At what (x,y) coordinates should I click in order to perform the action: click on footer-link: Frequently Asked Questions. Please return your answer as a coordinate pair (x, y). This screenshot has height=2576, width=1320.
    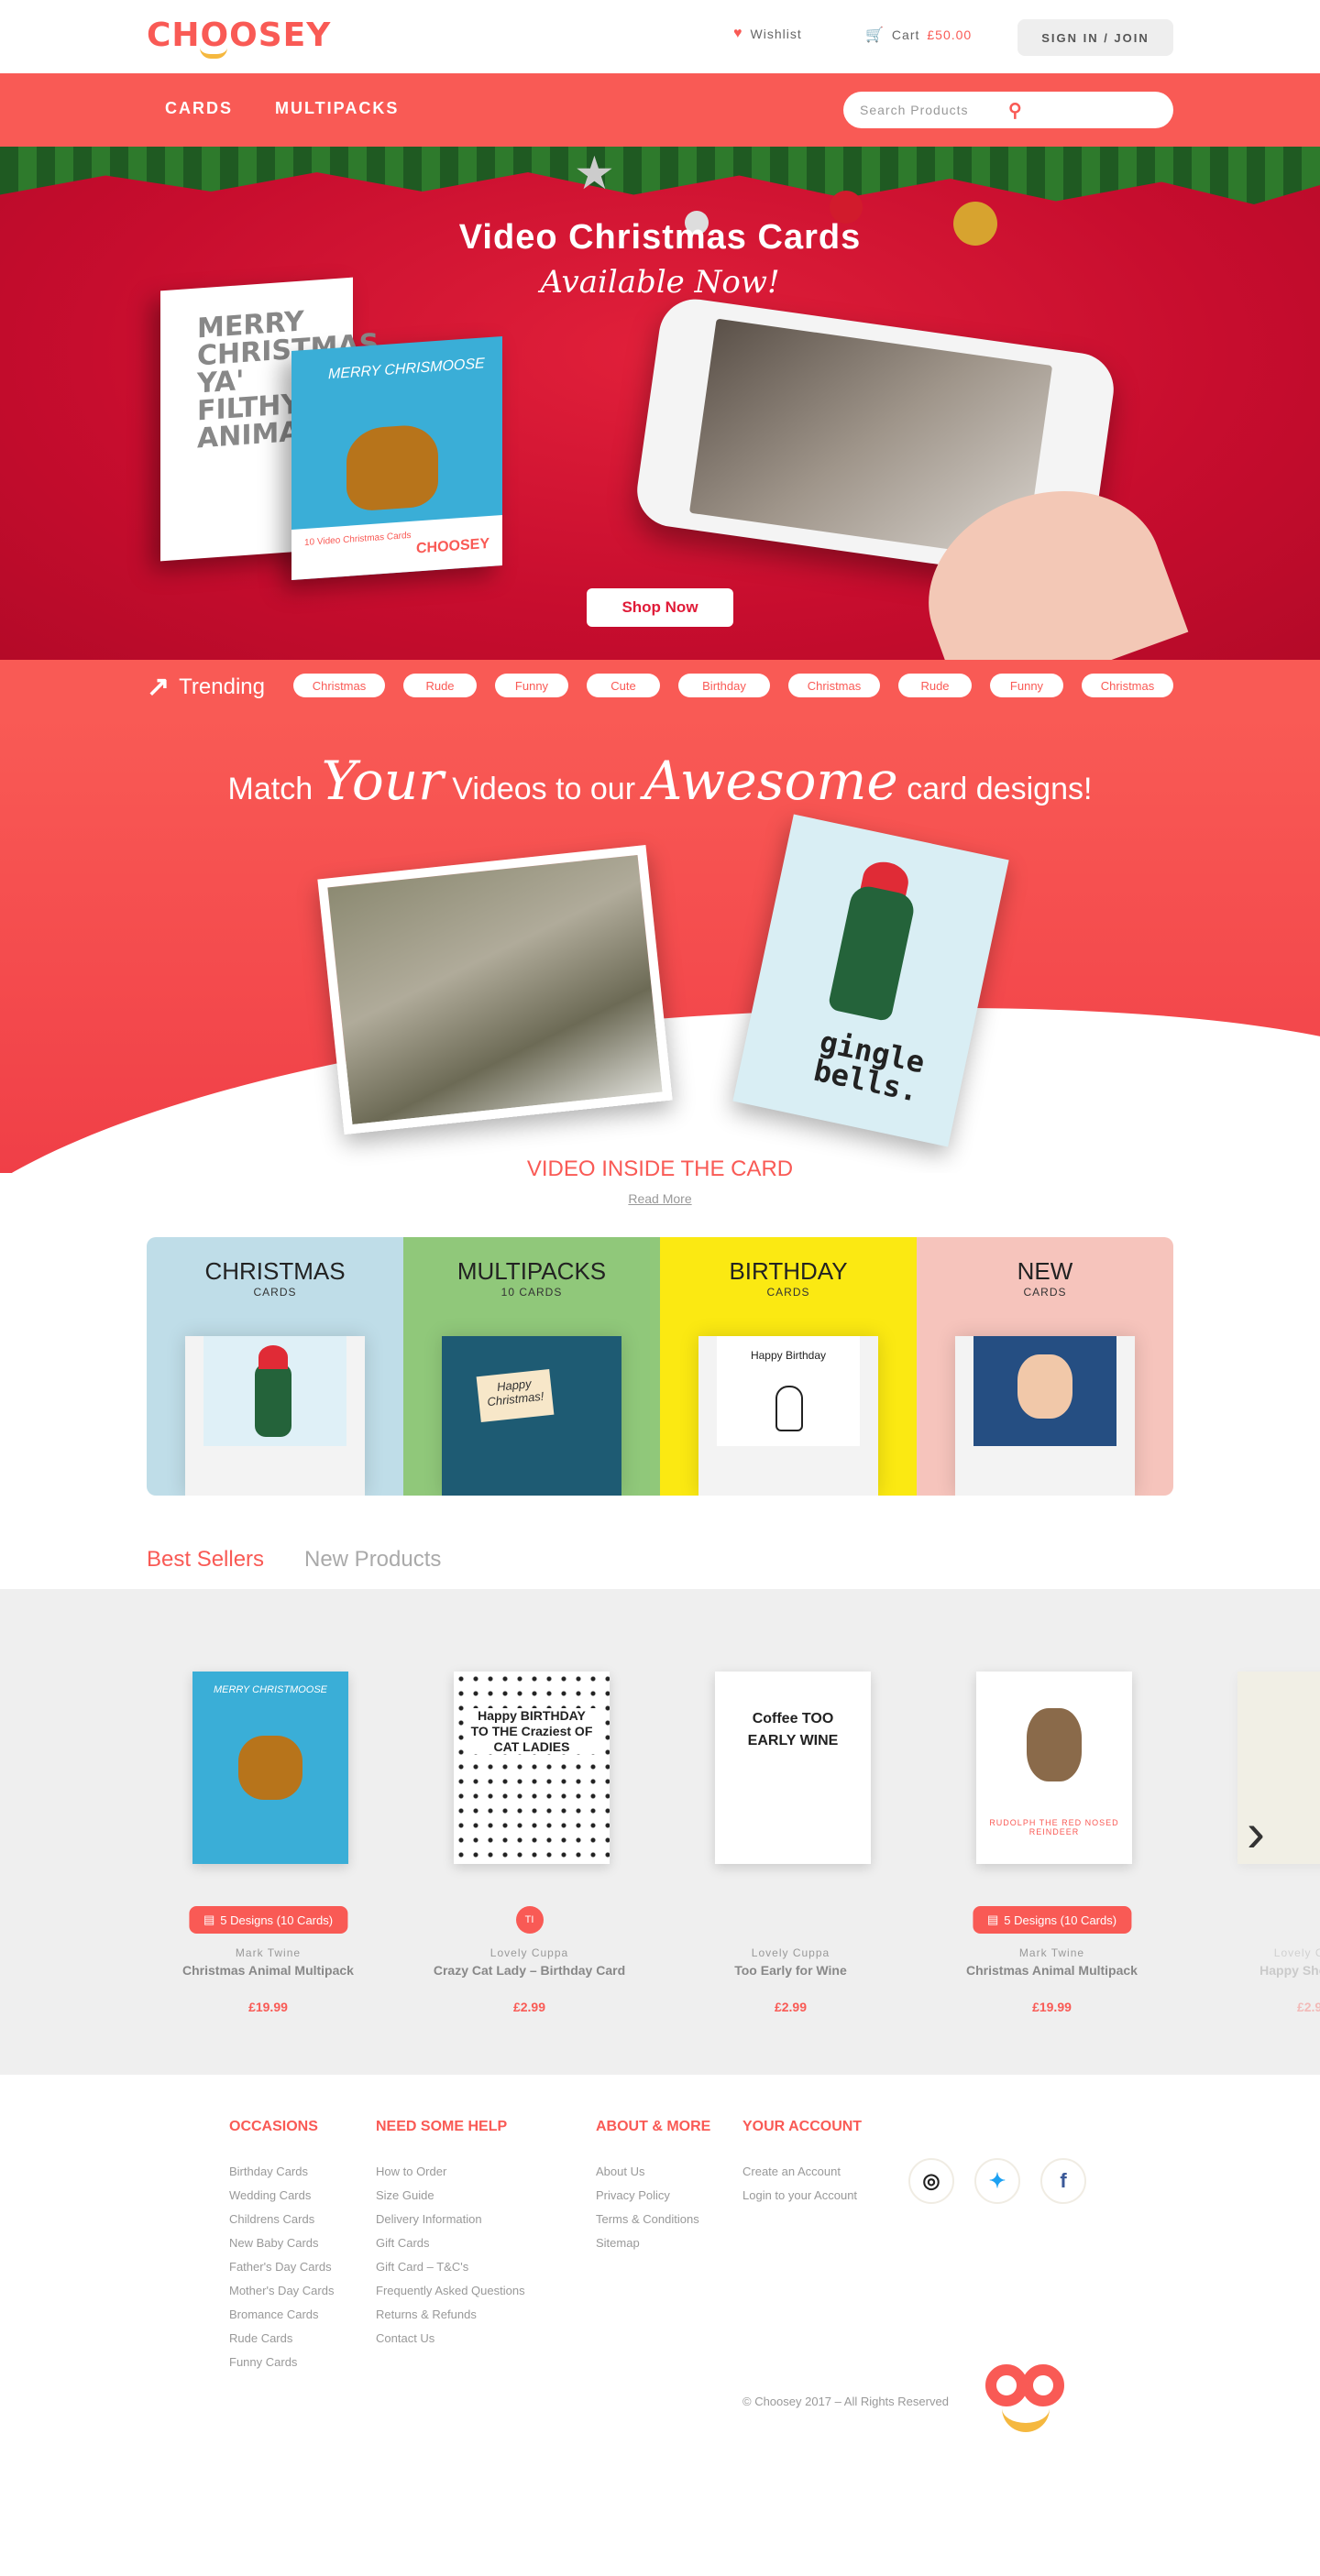
    Looking at the image, I should click on (450, 2295).